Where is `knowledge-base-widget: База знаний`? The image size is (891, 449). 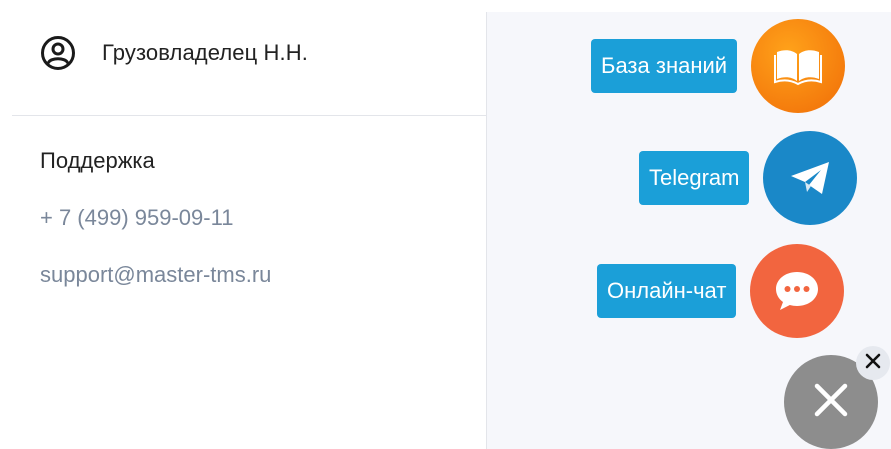 knowledge-base-widget: База знаний is located at coordinates (718, 66).